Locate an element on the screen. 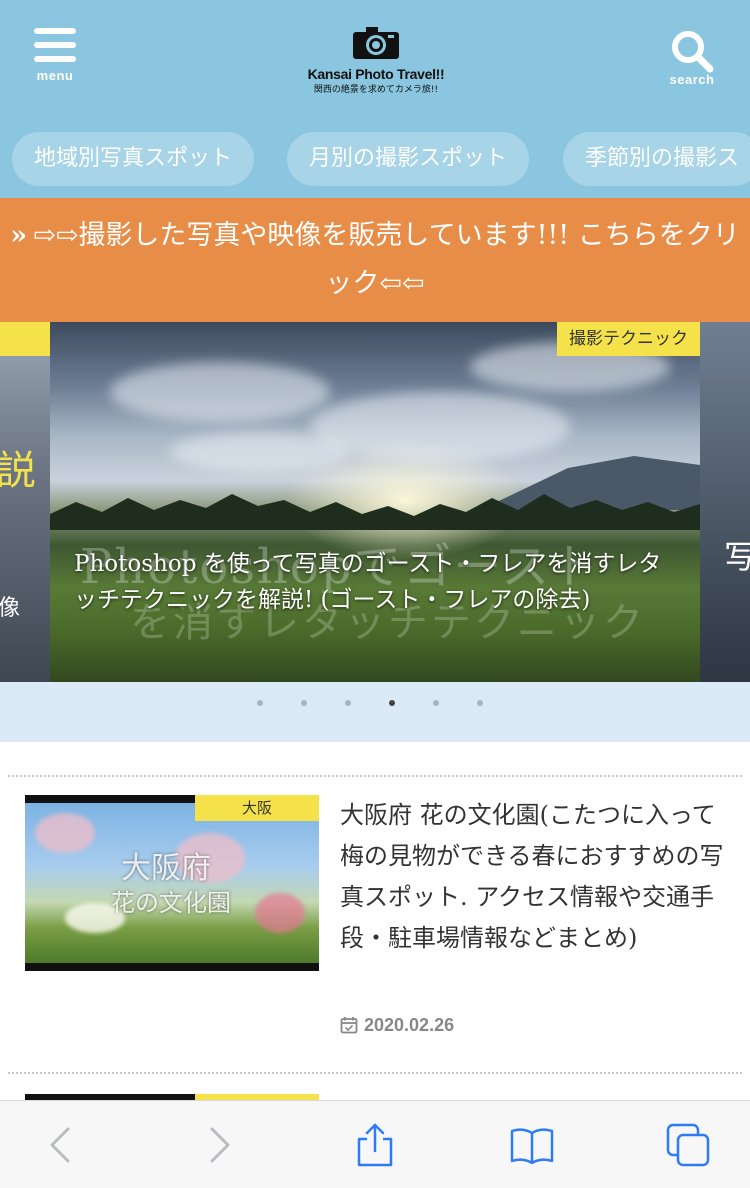  category-nav: 地域別写真スポット 月別の撮影スポット 季節別の撮影ス is located at coordinates (375, 159).